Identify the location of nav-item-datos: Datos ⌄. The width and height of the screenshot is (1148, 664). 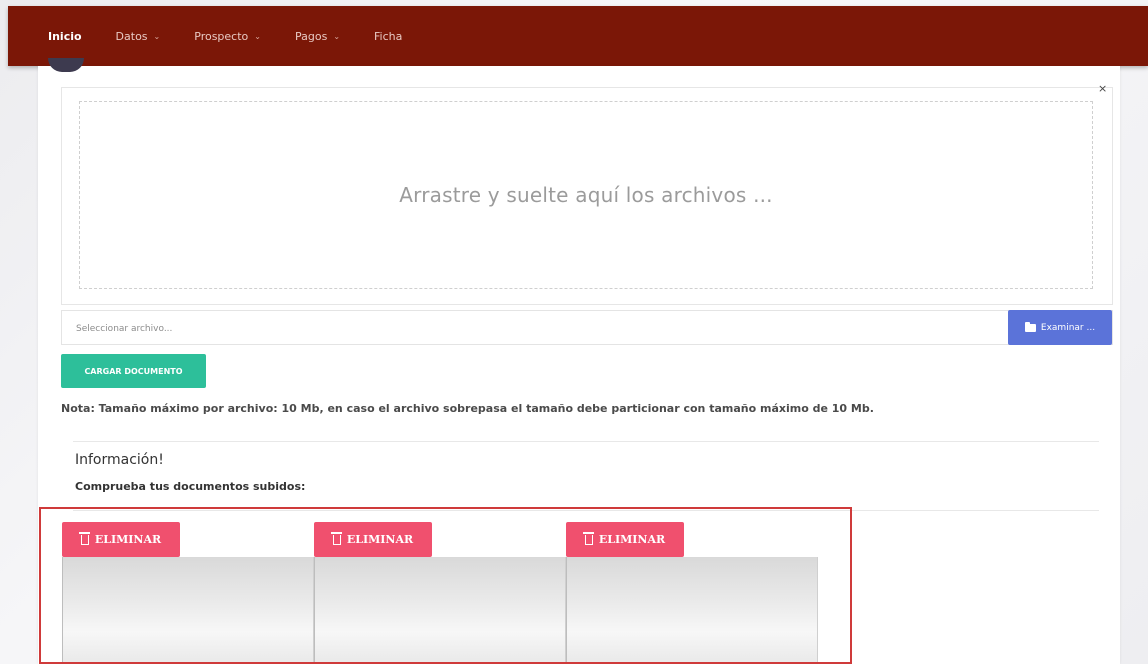
(138, 36).